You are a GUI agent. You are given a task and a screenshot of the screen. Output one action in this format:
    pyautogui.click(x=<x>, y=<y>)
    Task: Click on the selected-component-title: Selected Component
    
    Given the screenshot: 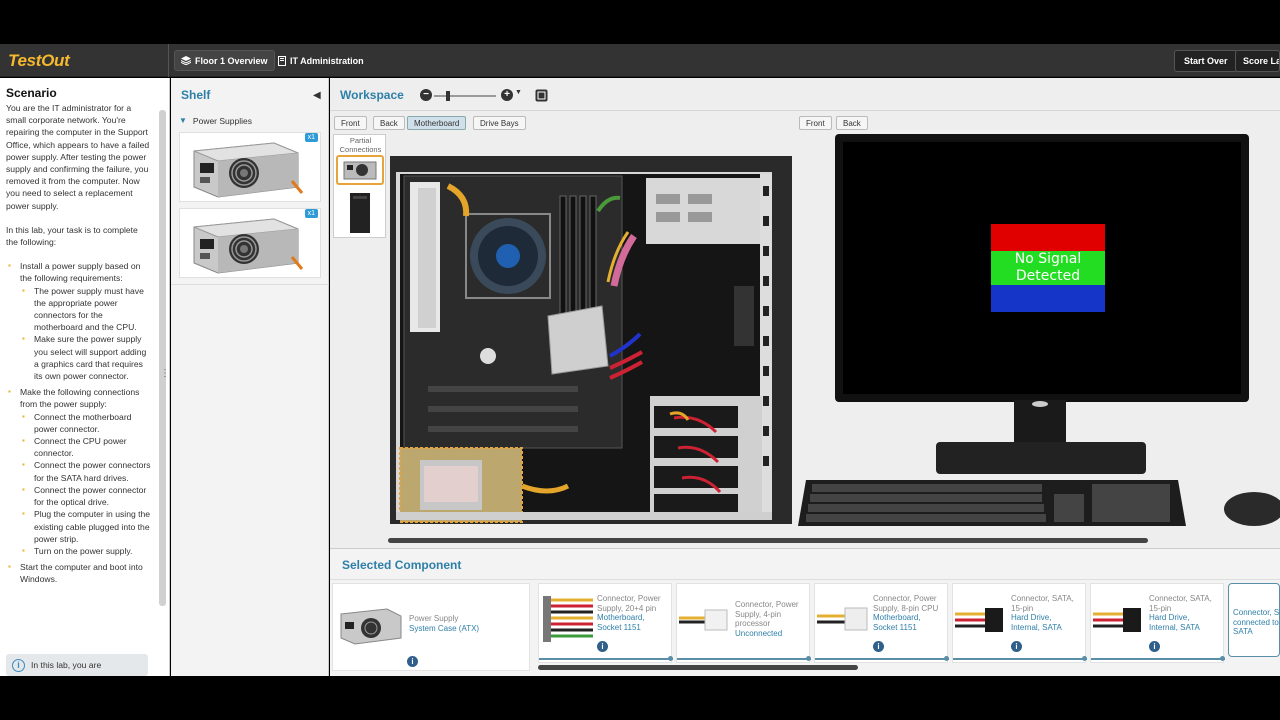 What is the action you would take?
    pyautogui.click(x=402, y=565)
    